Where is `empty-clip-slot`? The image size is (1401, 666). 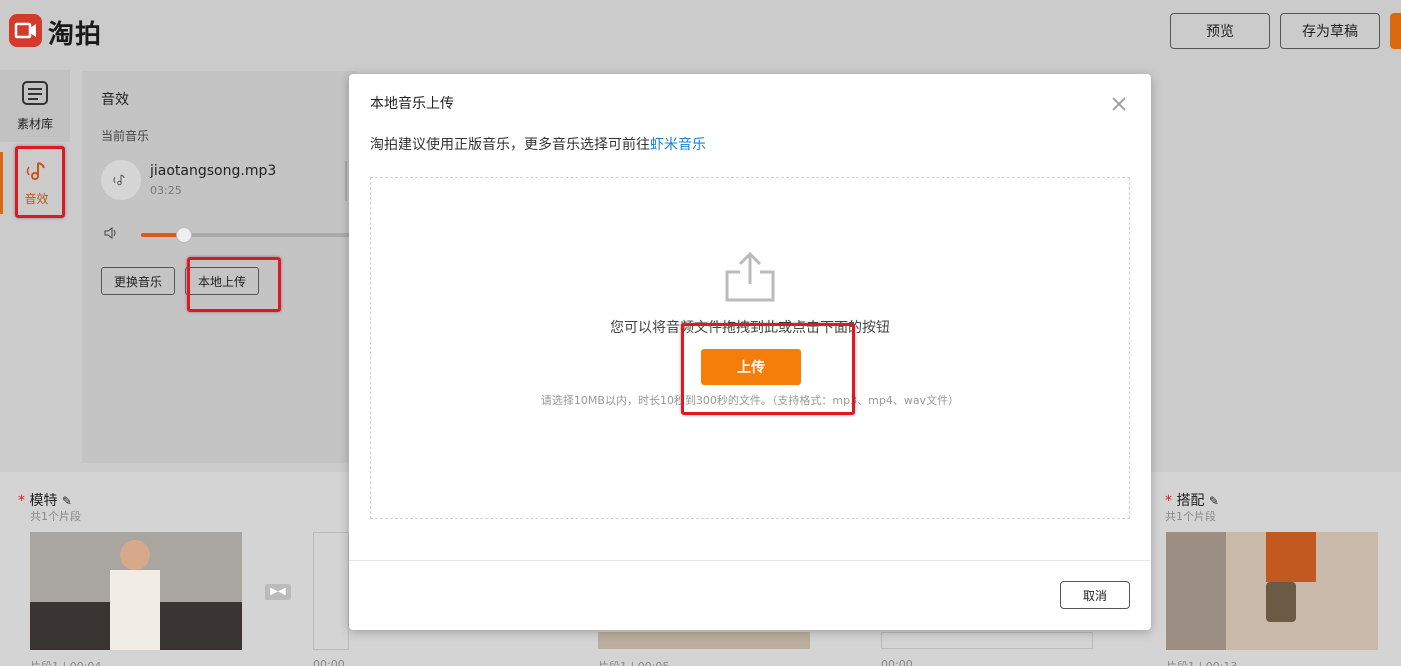 empty-clip-slot is located at coordinates (331, 591).